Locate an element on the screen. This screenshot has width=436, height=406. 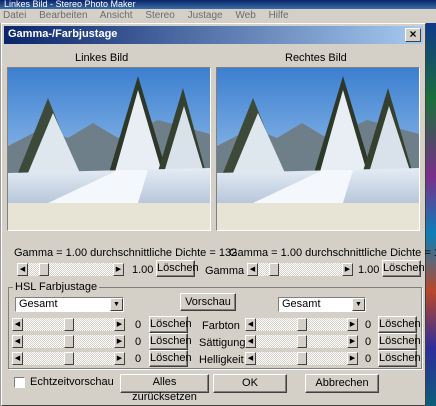
left-image-label: Linkes Bild is located at coordinates (102, 58).